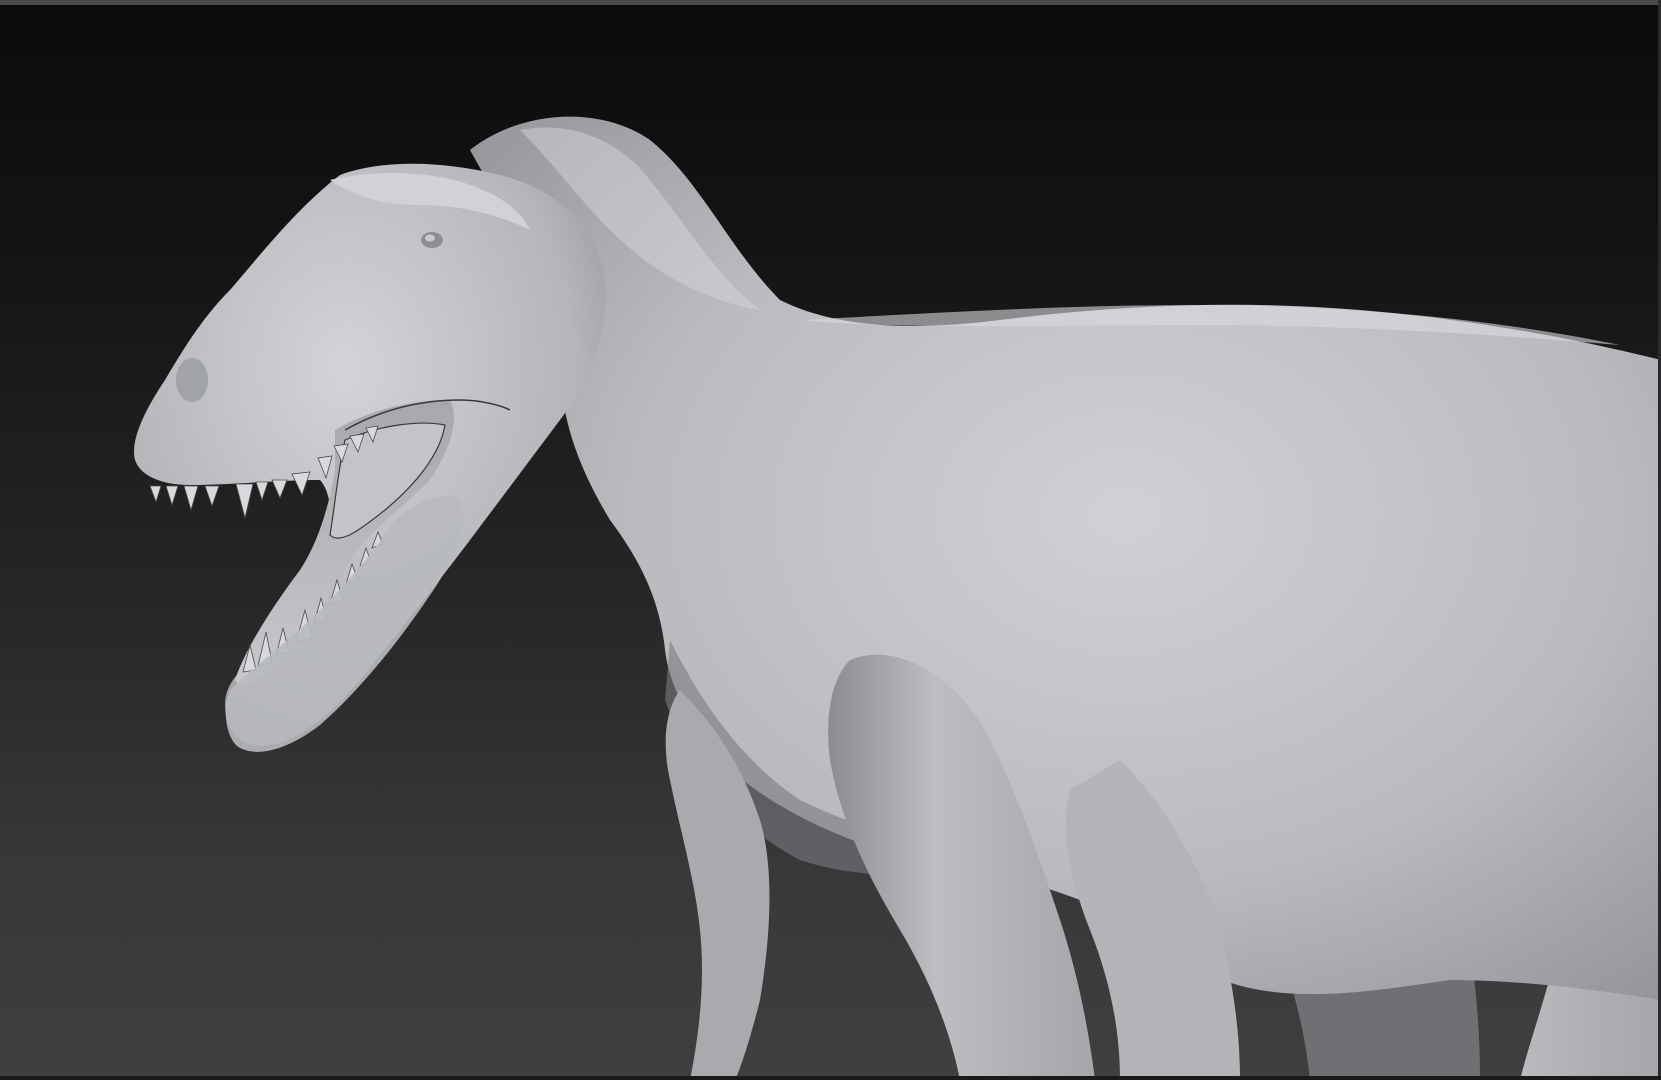  Describe the element at coordinates (192, 380) in the screenshot. I see `dinosaur-nostril` at that location.